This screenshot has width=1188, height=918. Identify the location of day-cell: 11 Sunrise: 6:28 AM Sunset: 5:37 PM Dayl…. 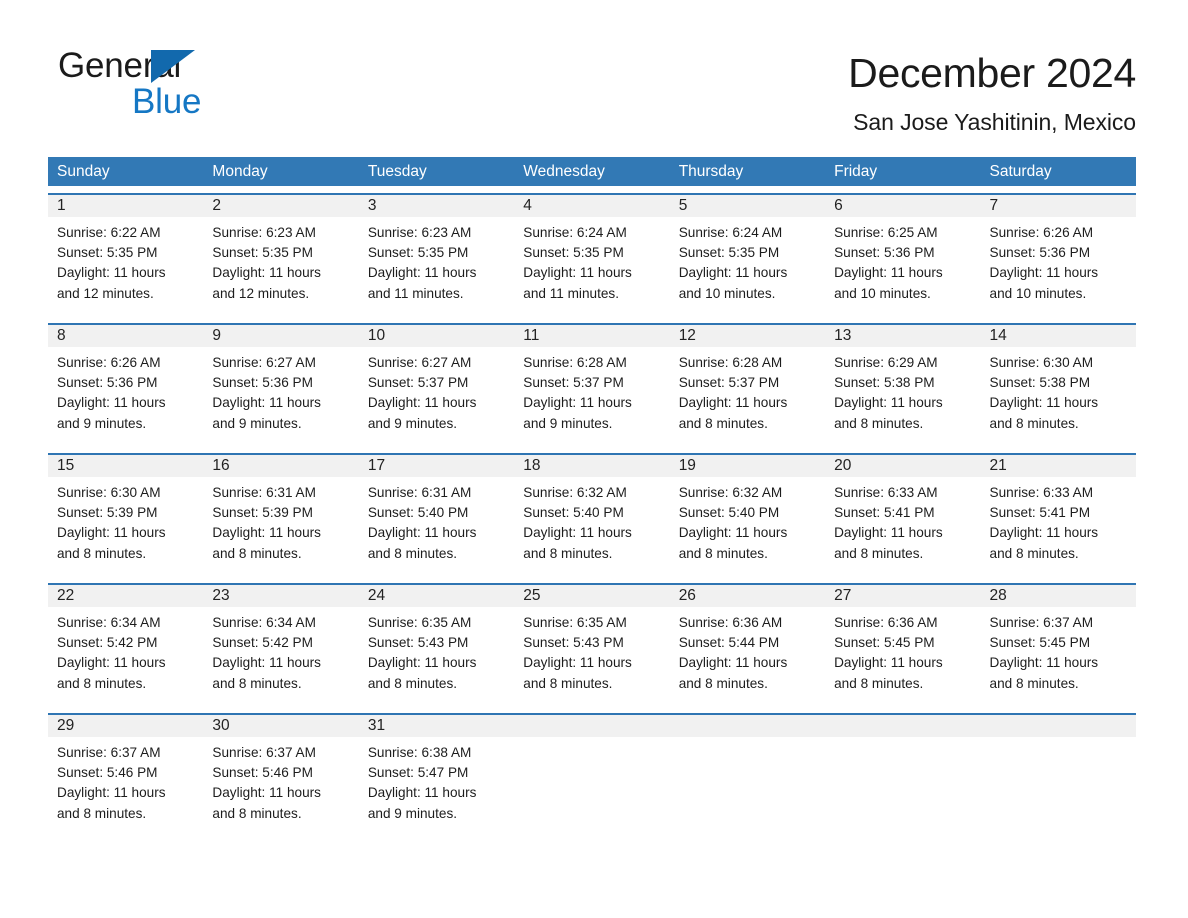
(592, 385).